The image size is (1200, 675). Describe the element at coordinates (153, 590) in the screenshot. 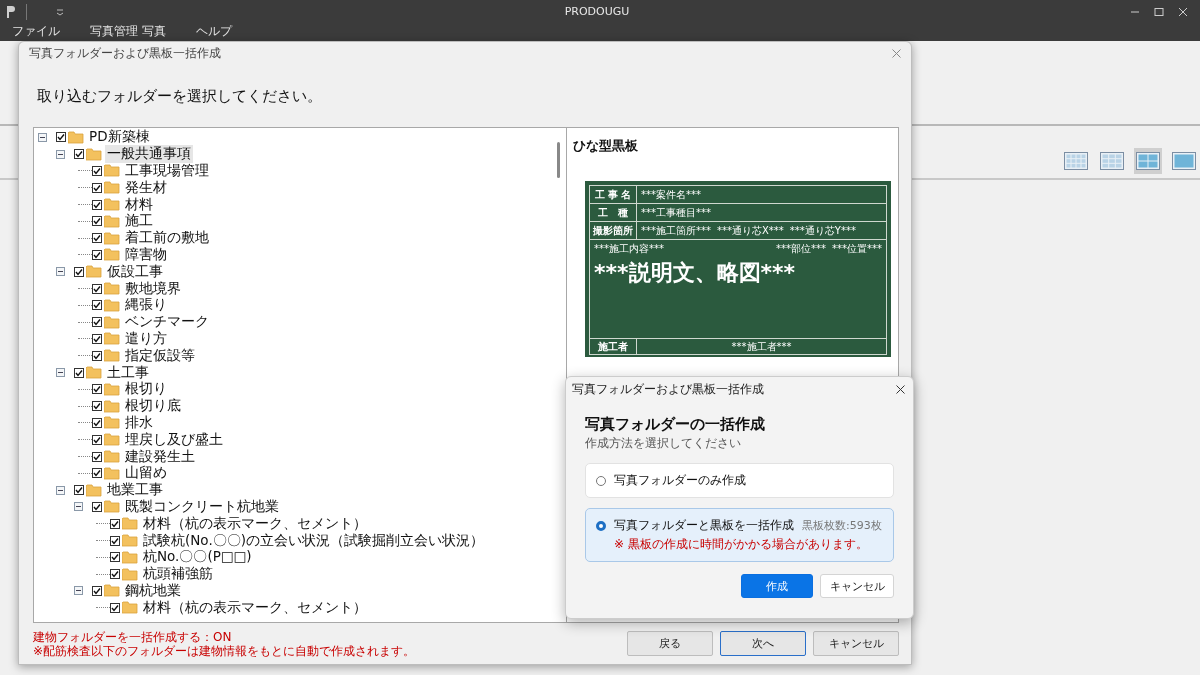

I see `tree-item: 鋼杭地業` at that location.